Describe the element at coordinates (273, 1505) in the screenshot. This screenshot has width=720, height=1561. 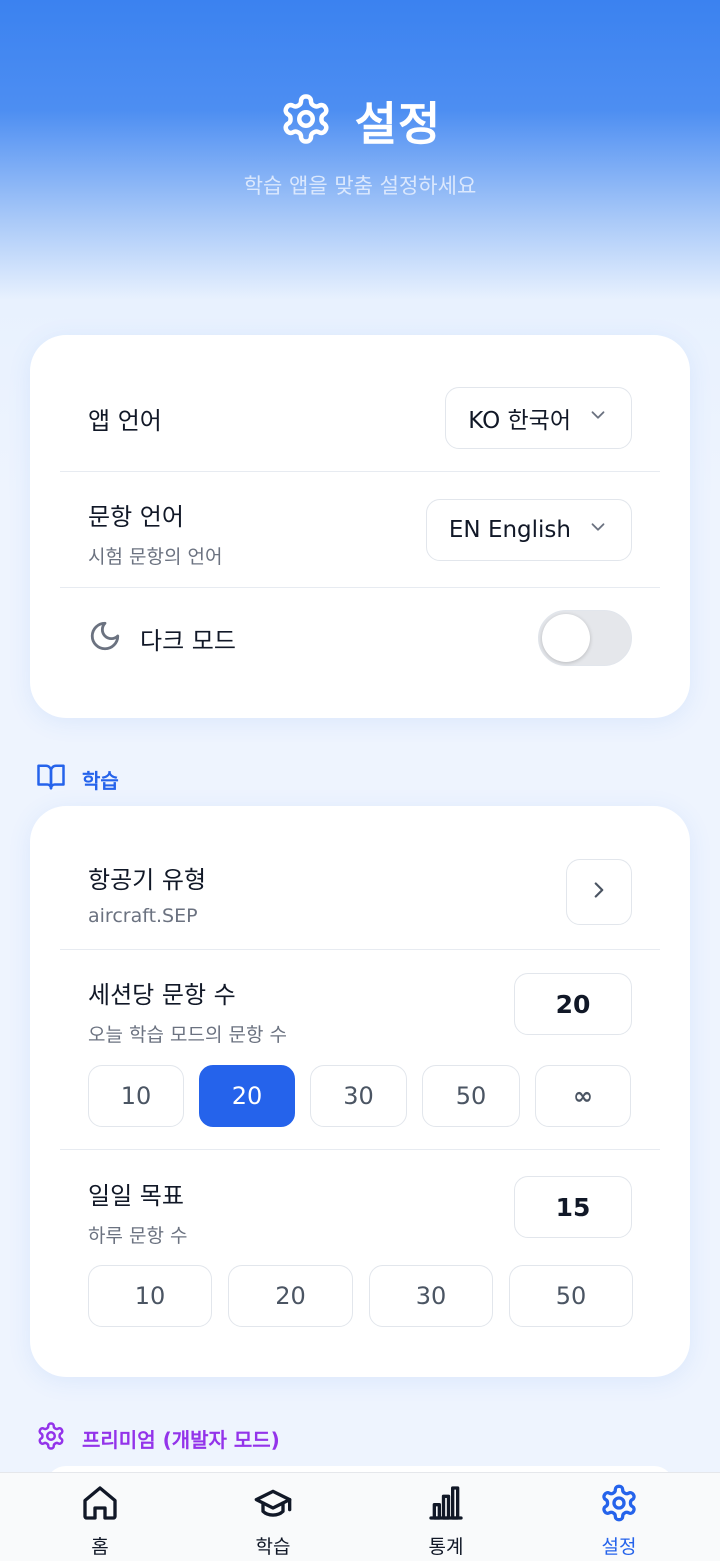
I see `graduation-cap-icon` at that location.